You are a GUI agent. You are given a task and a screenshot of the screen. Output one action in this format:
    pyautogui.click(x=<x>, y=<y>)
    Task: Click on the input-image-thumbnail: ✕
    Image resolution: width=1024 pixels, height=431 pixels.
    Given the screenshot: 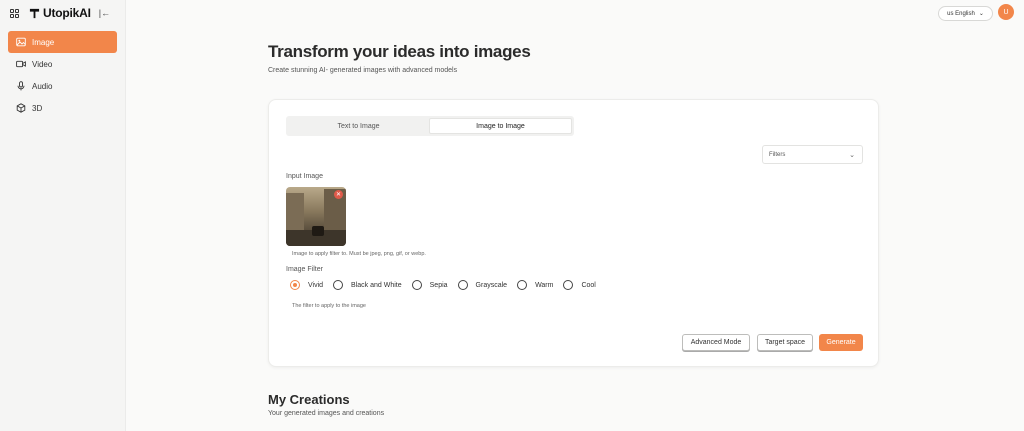 What is the action you would take?
    pyautogui.click(x=316, y=216)
    